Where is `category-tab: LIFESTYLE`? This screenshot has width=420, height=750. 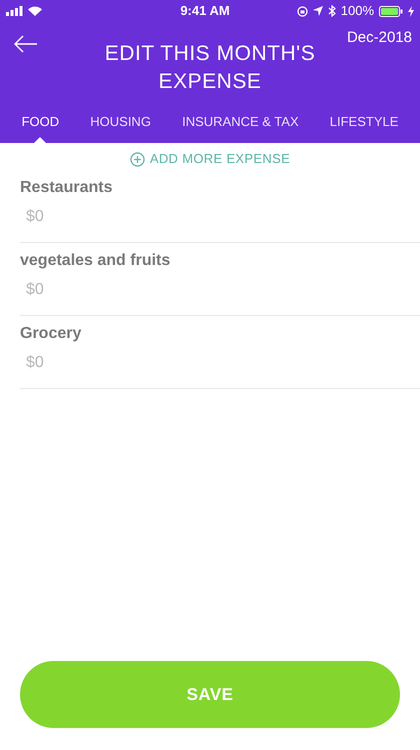
category-tab: LIFESTYLE is located at coordinates (364, 121).